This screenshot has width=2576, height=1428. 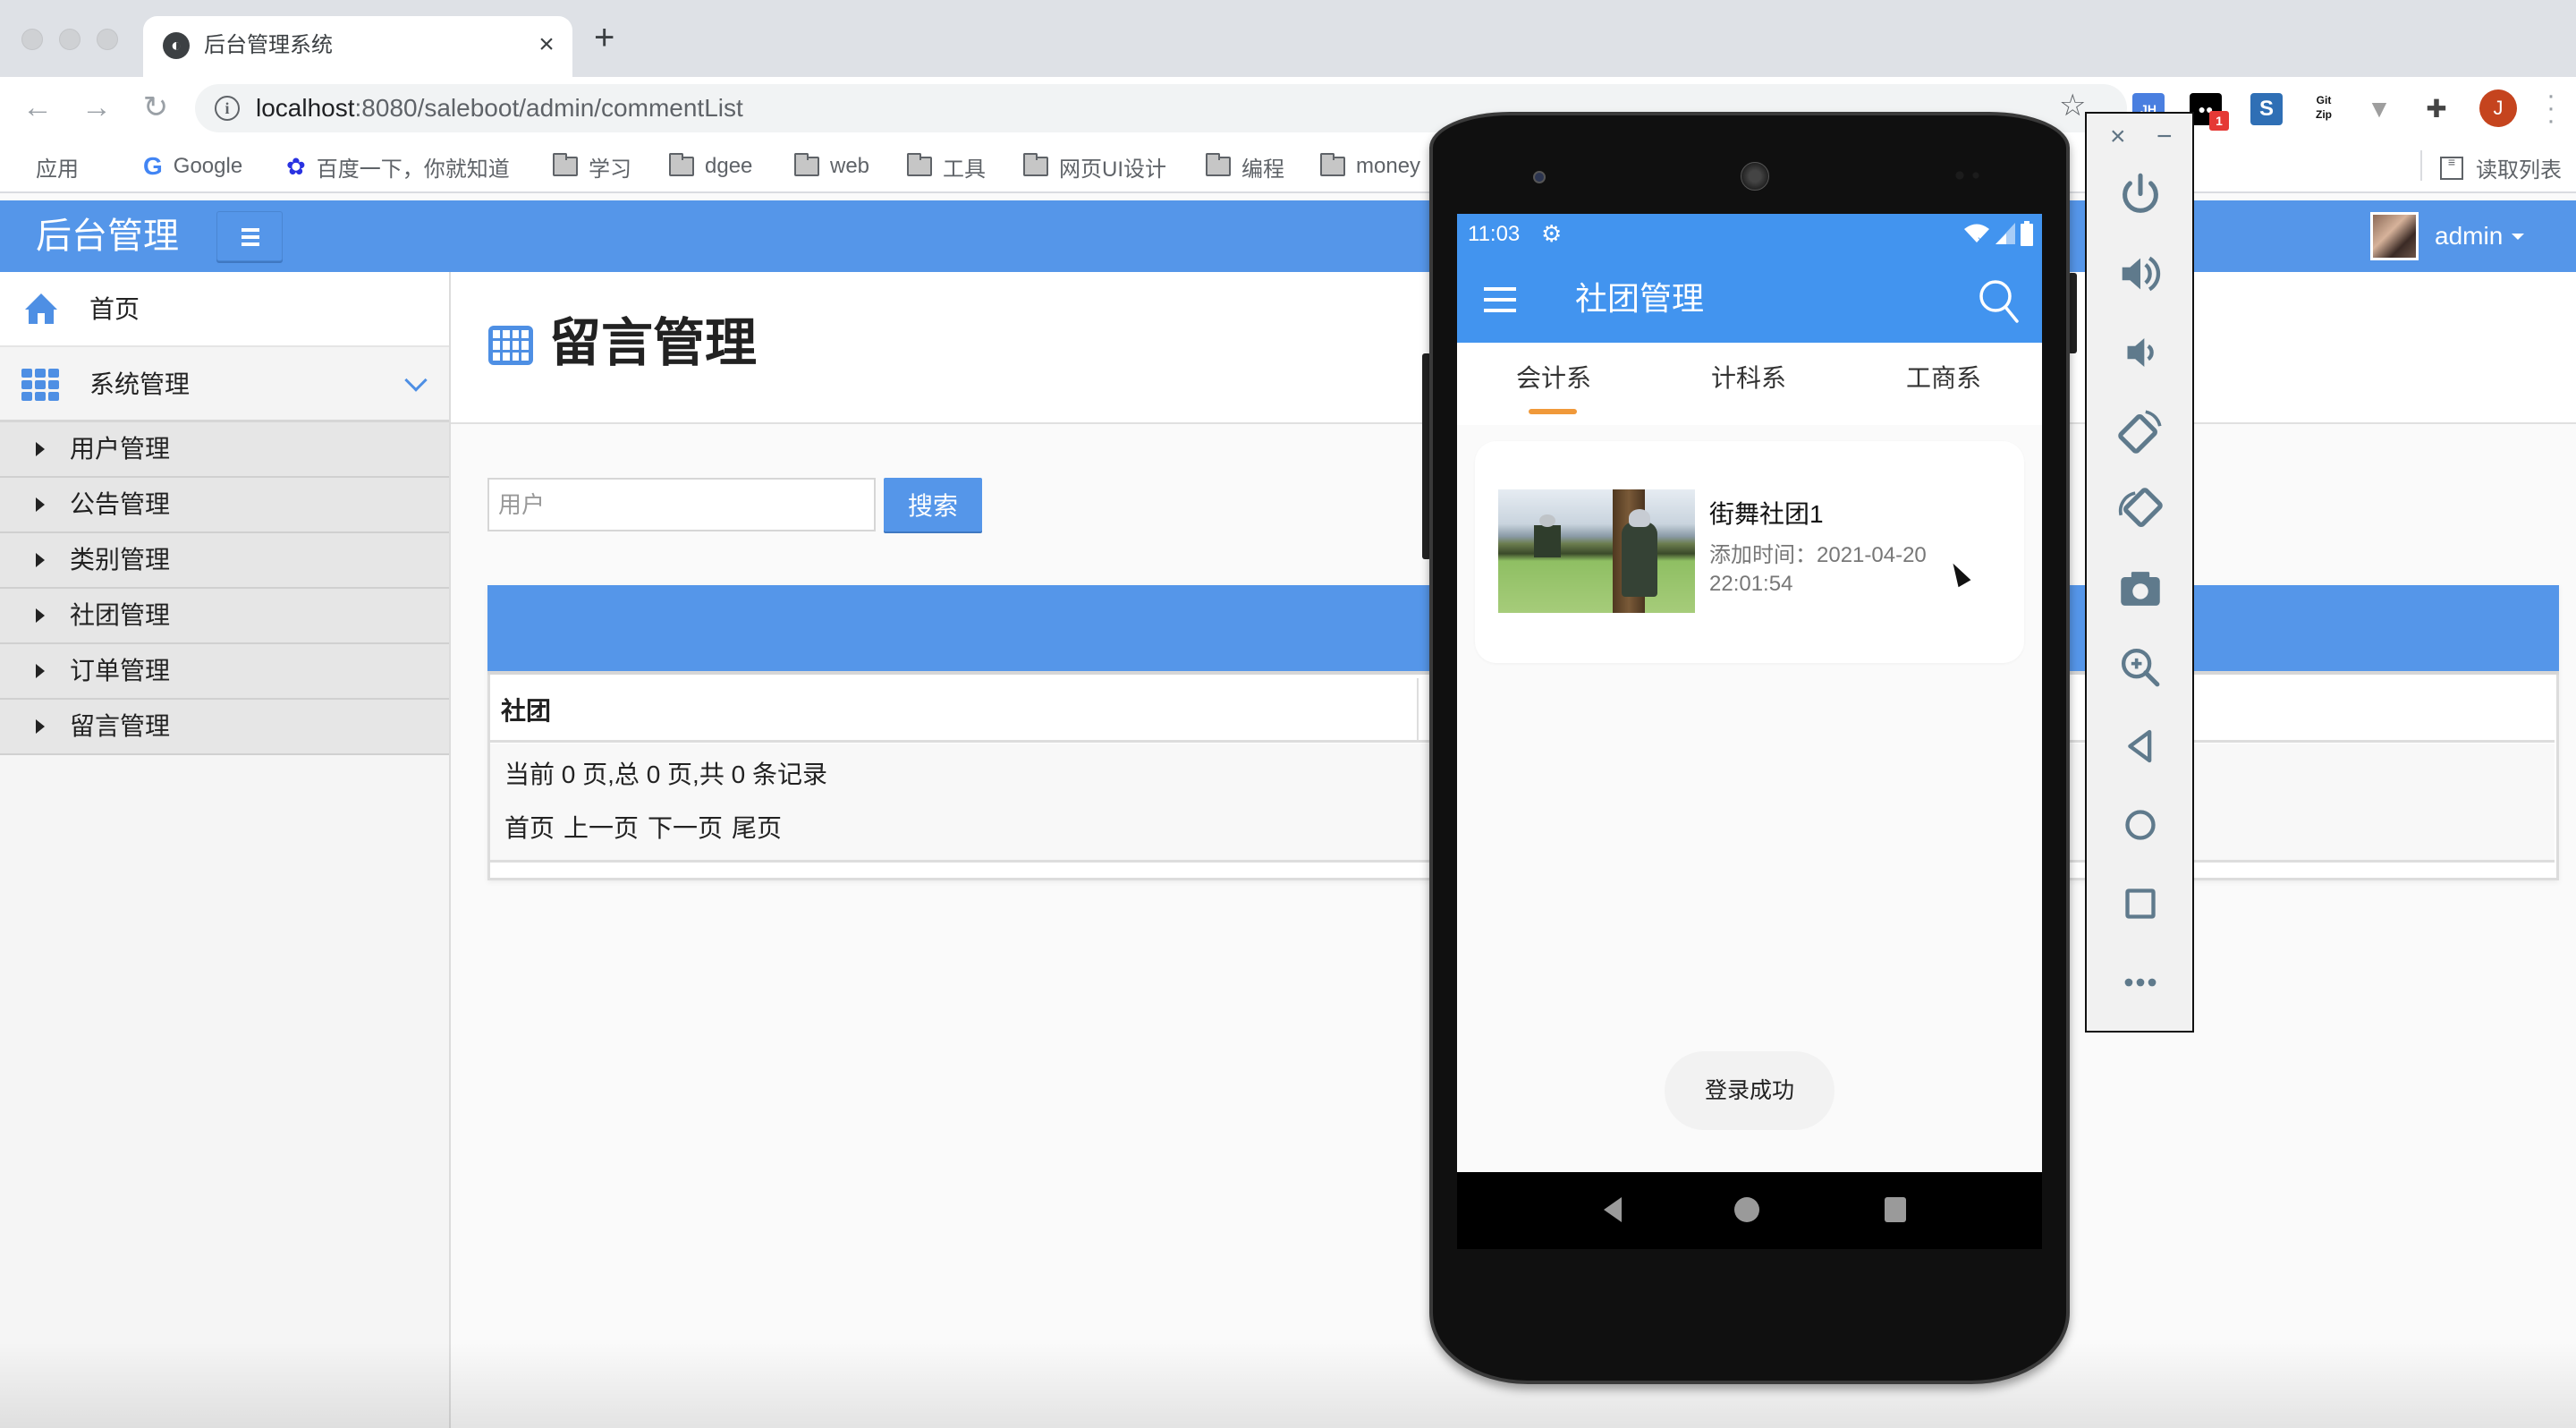 What do you see at coordinates (2436, 109) in the screenshot?
I see `extensions-puzzle-icon: ✚` at bounding box center [2436, 109].